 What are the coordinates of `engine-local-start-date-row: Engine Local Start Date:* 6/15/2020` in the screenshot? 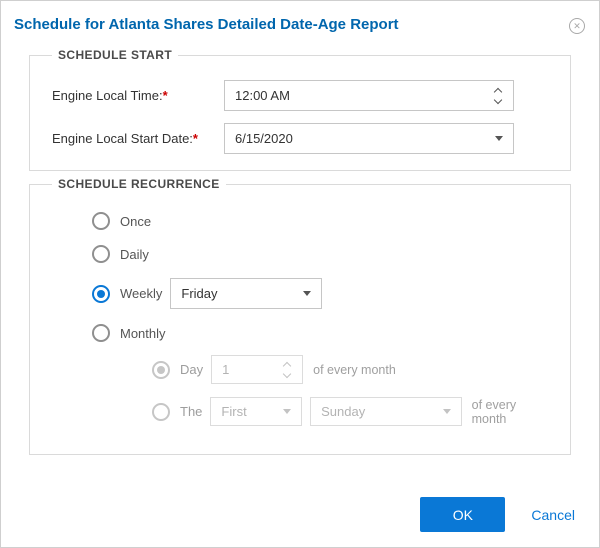 It's located at (303, 138).